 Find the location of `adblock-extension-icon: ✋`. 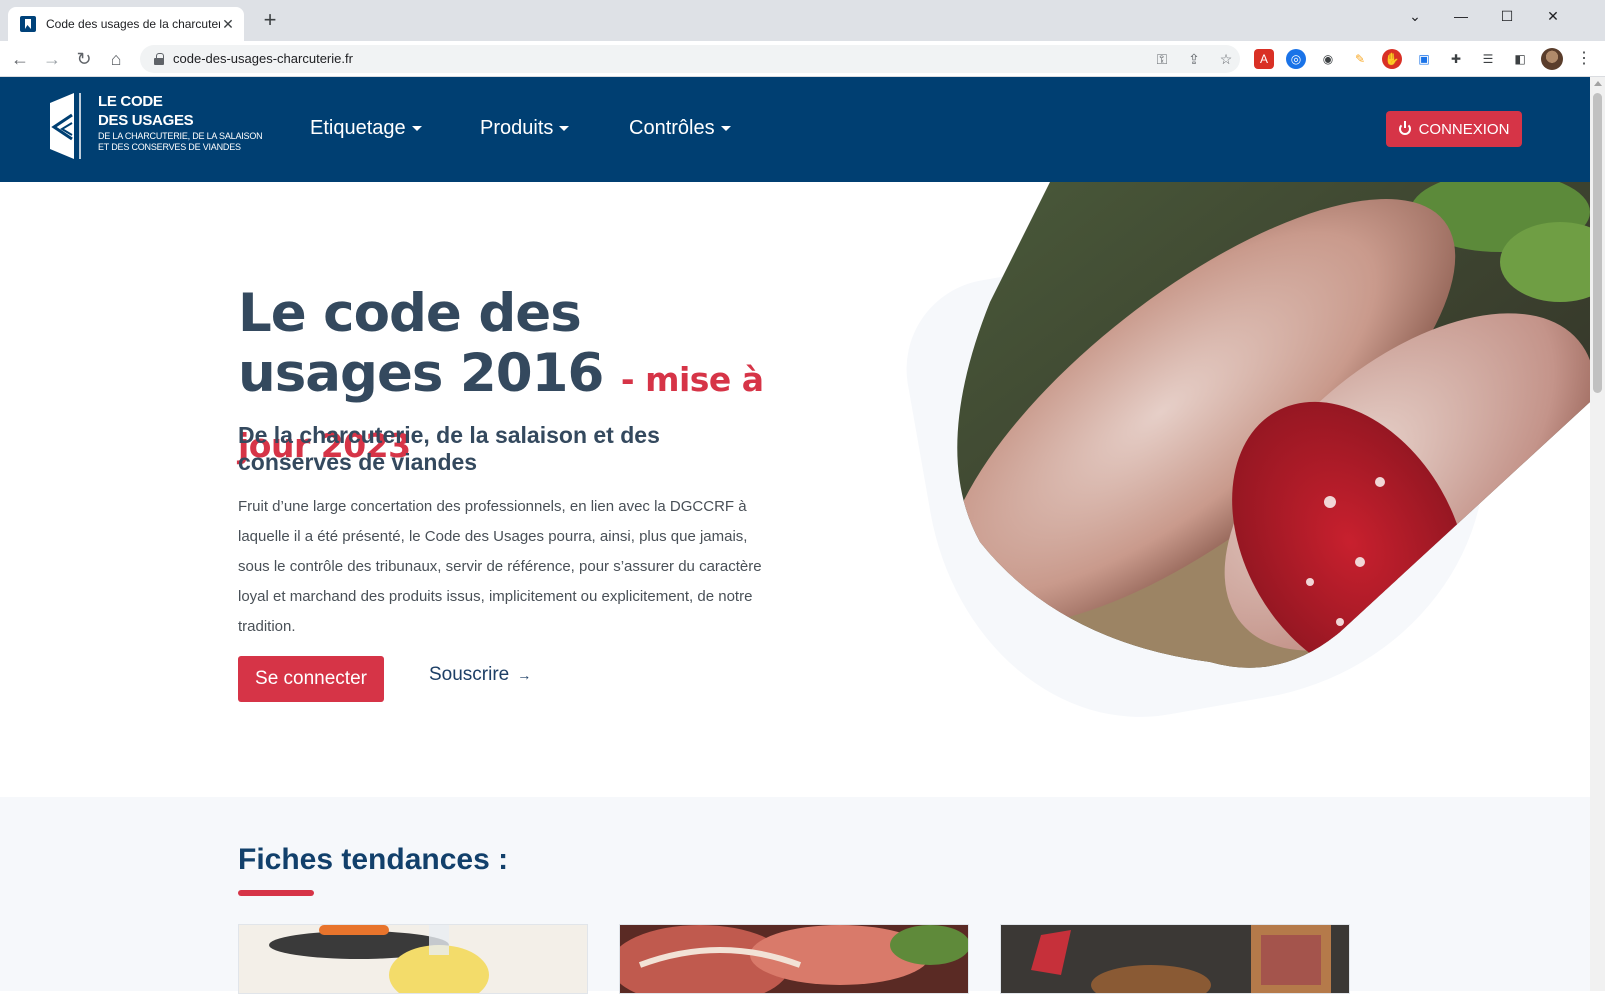

adblock-extension-icon: ✋ is located at coordinates (1392, 59).